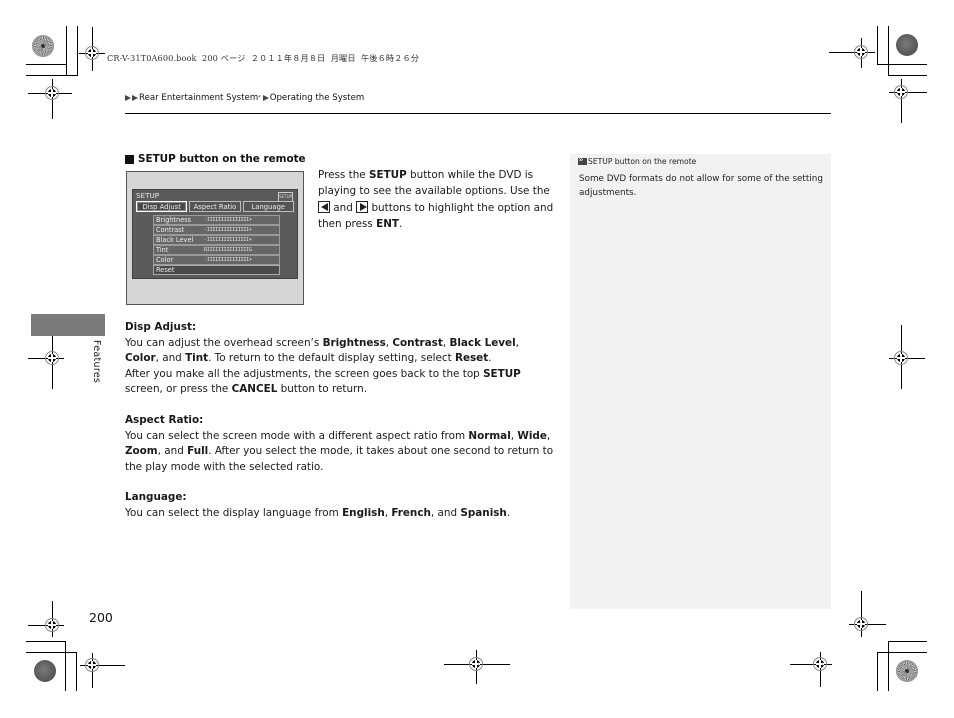  What do you see at coordinates (387, 224) in the screenshot?
I see `bold-ent: ENT` at bounding box center [387, 224].